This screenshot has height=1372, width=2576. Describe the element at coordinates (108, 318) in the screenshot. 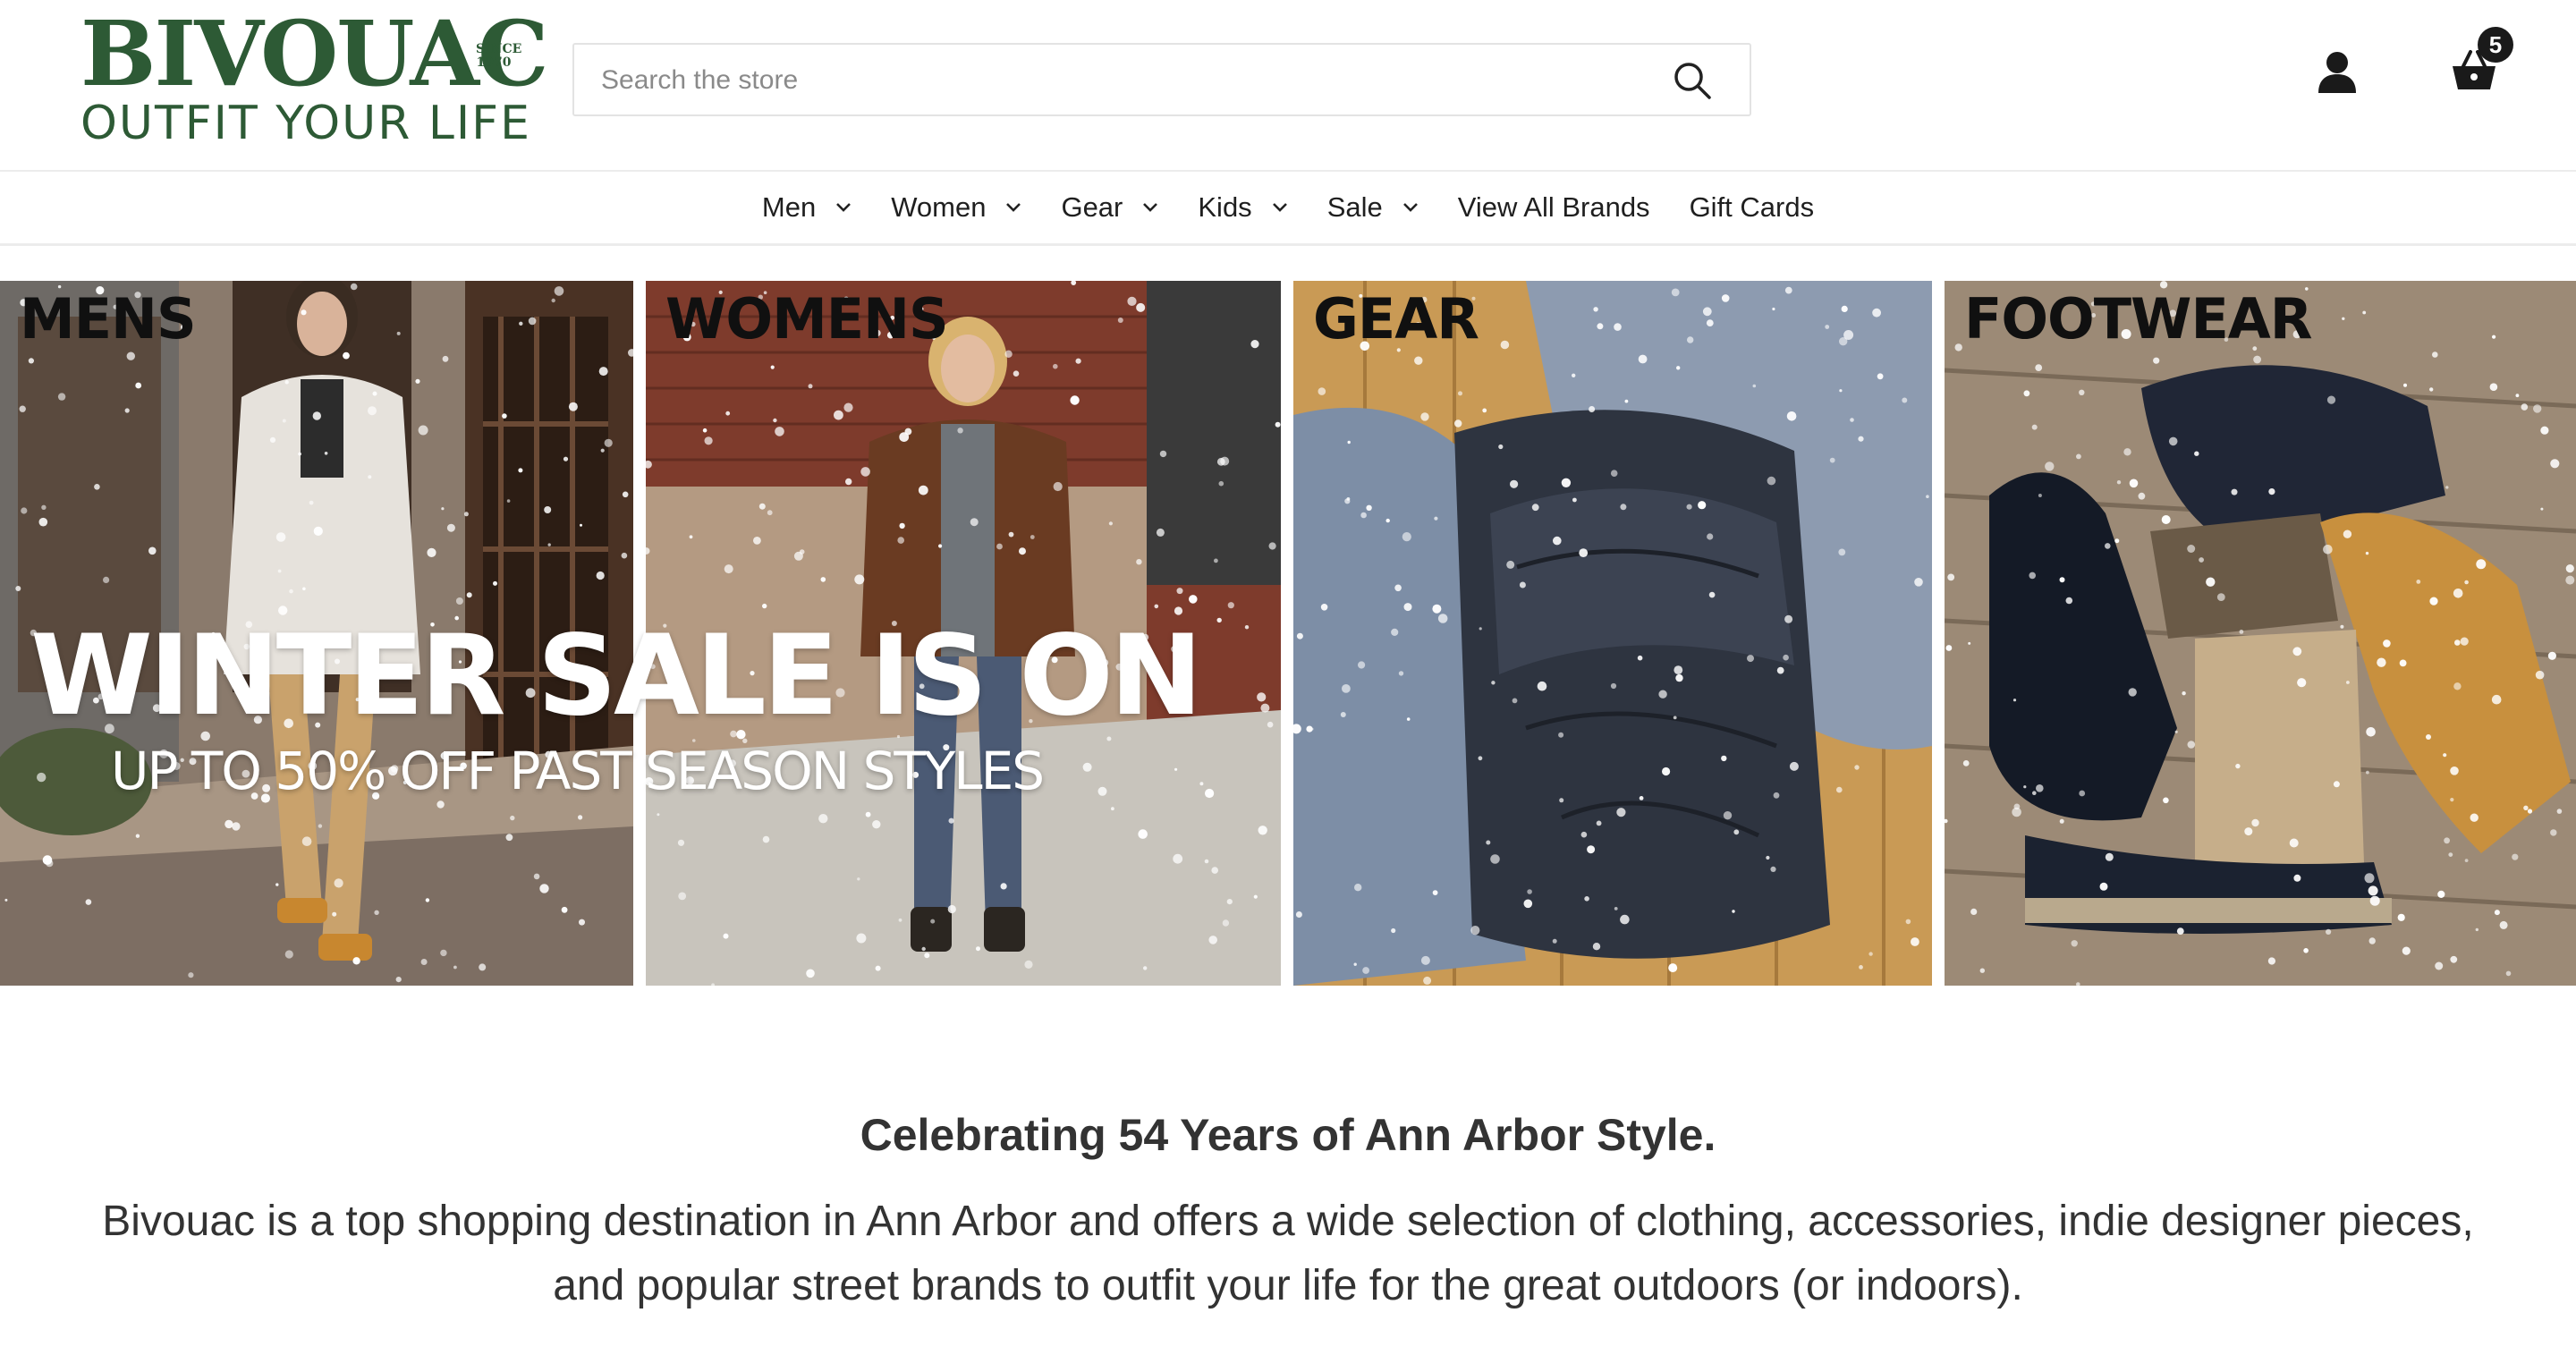

I see `tile-label-mens: MENS` at that location.